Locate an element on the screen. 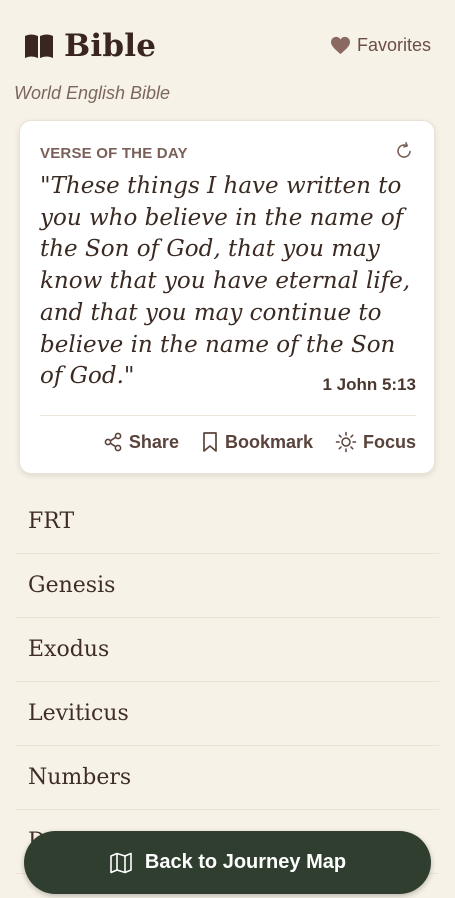 This screenshot has height=898, width=455. focus-button: Focus is located at coordinates (375, 442).